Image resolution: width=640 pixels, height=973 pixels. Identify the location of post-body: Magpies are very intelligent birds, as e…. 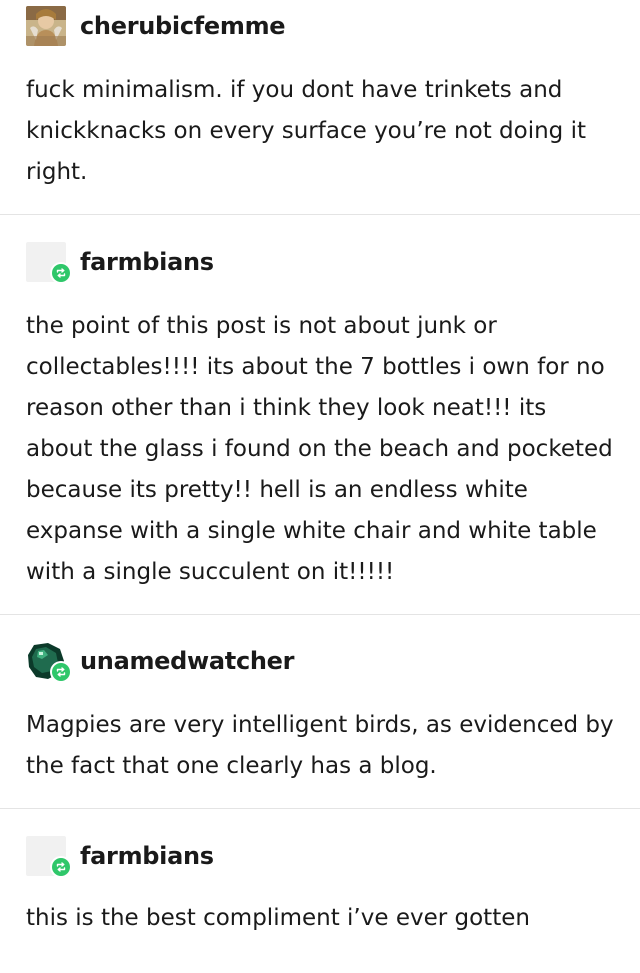
(320, 745).